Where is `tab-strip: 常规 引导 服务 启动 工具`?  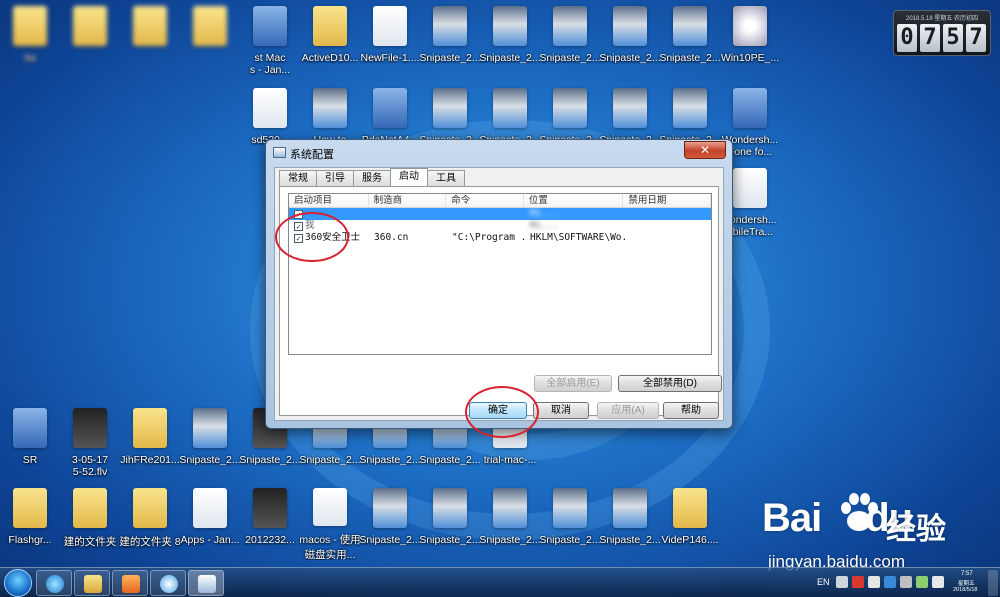 tab-strip: 常规 引导 服务 启动 工具 is located at coordinates (372, 177).